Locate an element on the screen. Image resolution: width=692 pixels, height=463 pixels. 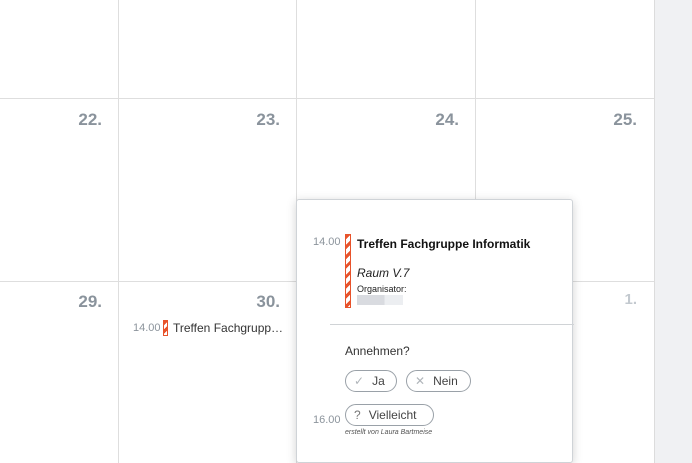
day-number-22: 22. is located at coordinates (71, 120).